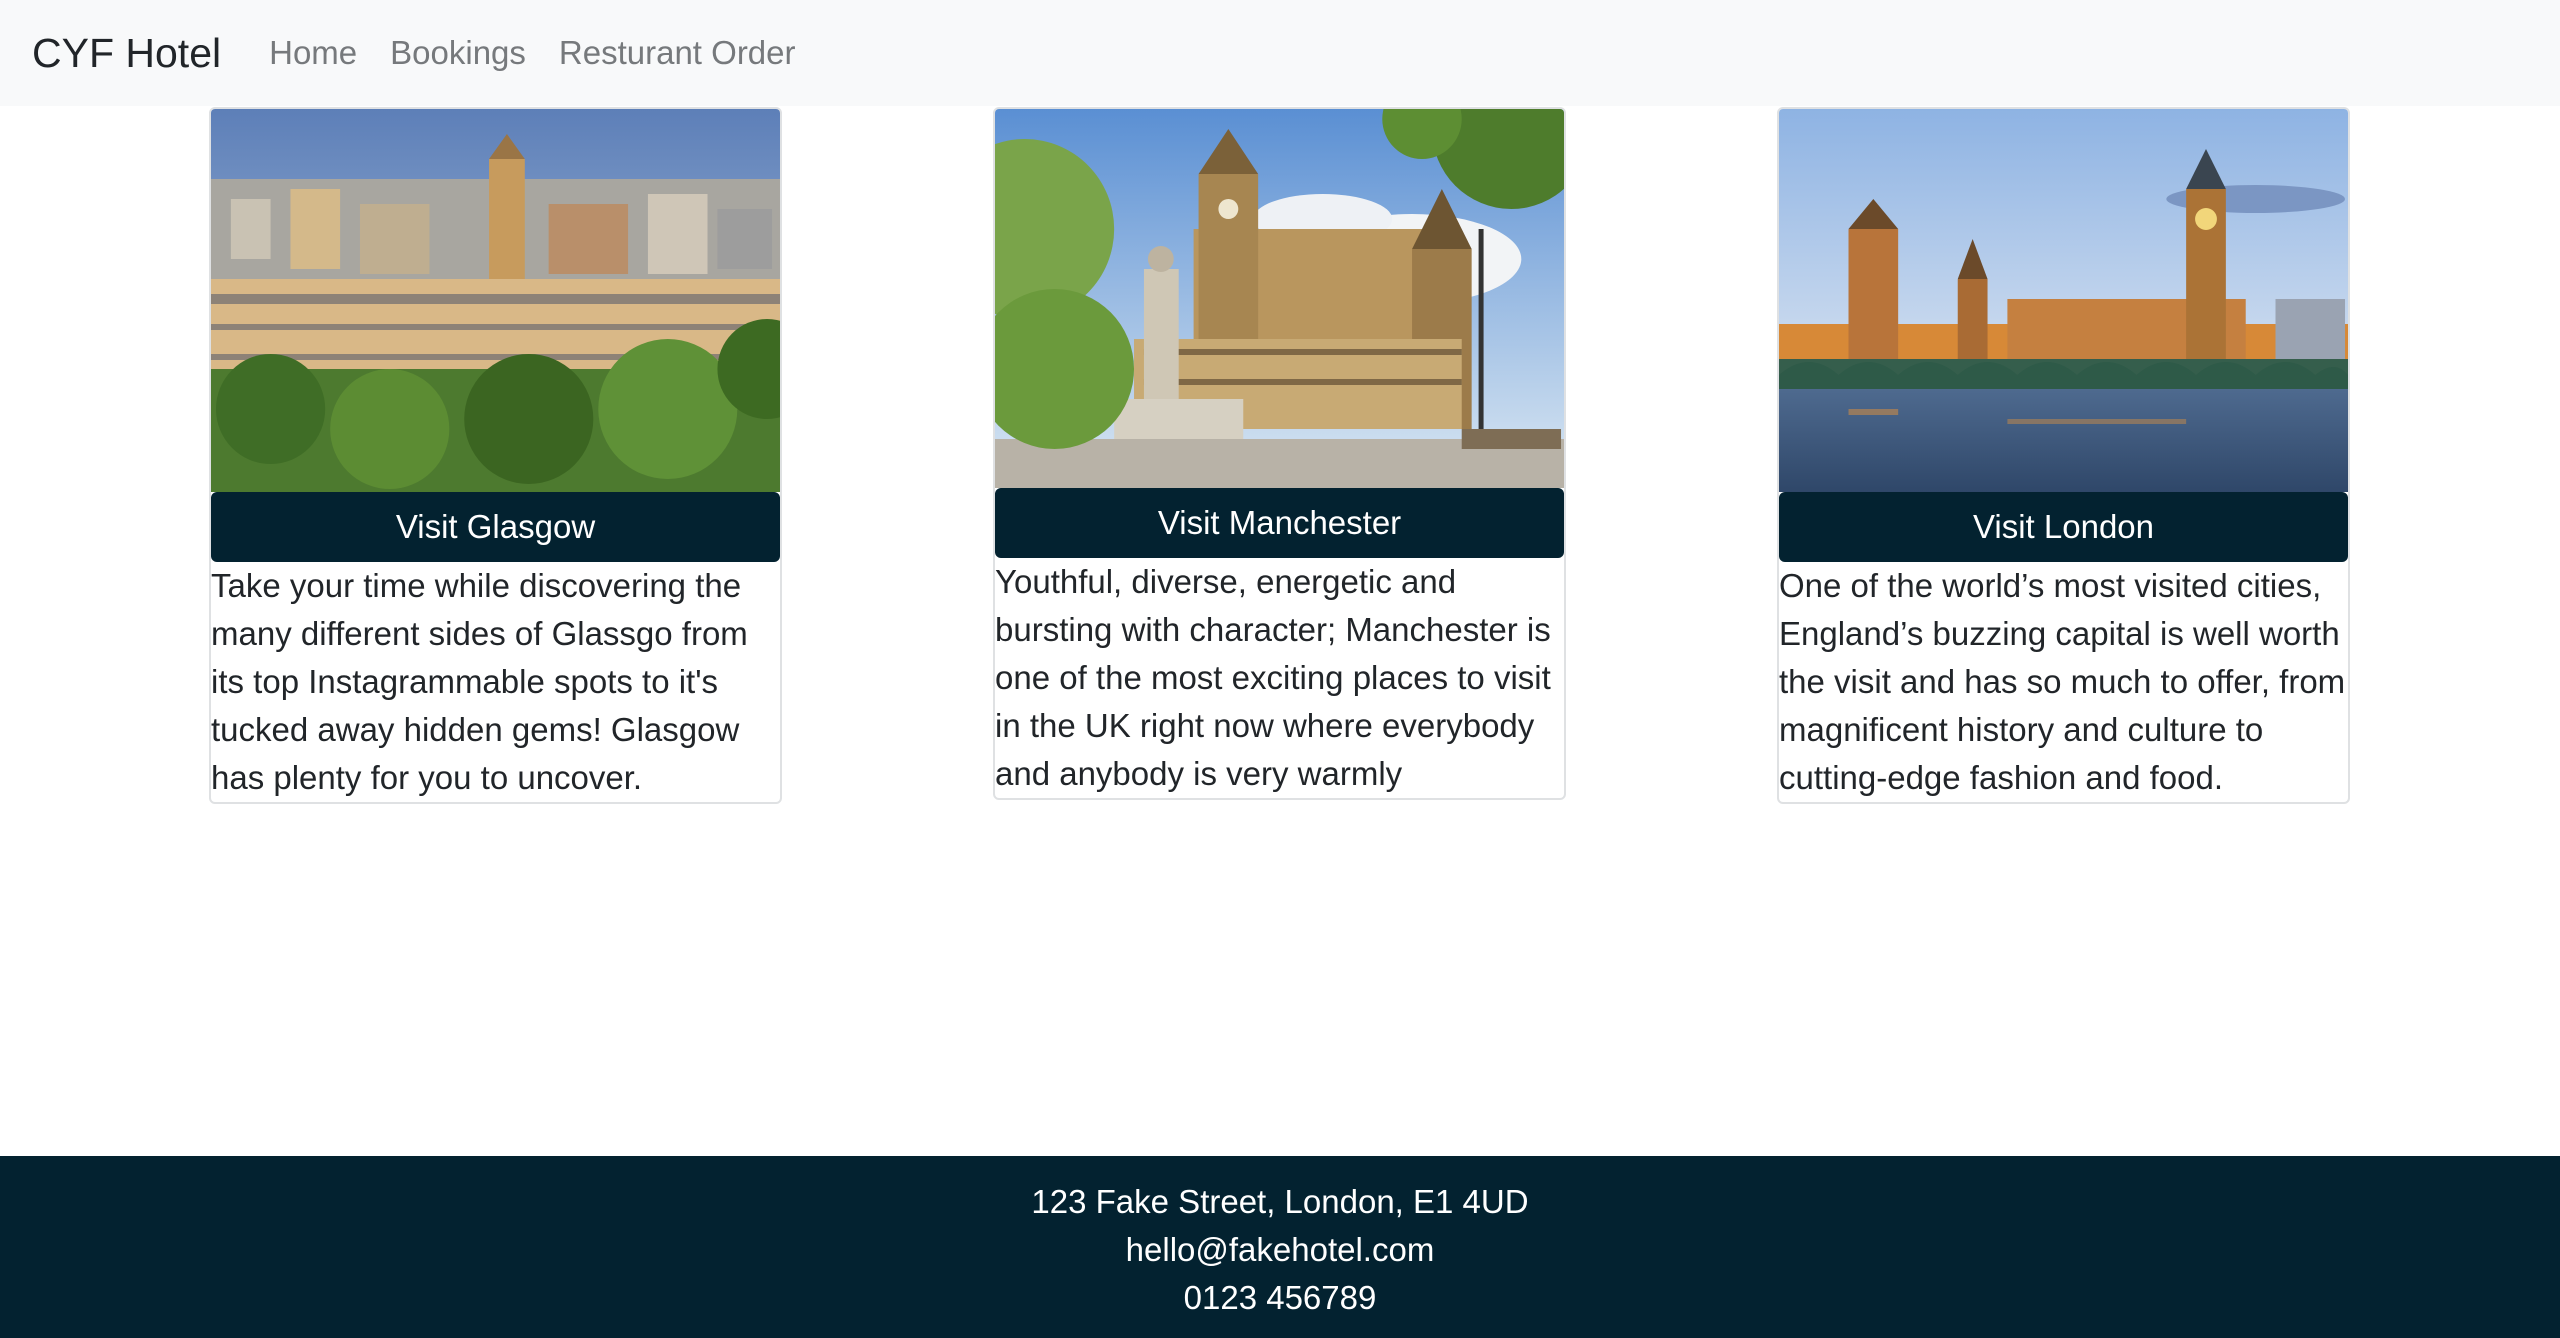 This screenshot has width=2560, height=1338. I want to click on glasgow-image, so click(495, 300).